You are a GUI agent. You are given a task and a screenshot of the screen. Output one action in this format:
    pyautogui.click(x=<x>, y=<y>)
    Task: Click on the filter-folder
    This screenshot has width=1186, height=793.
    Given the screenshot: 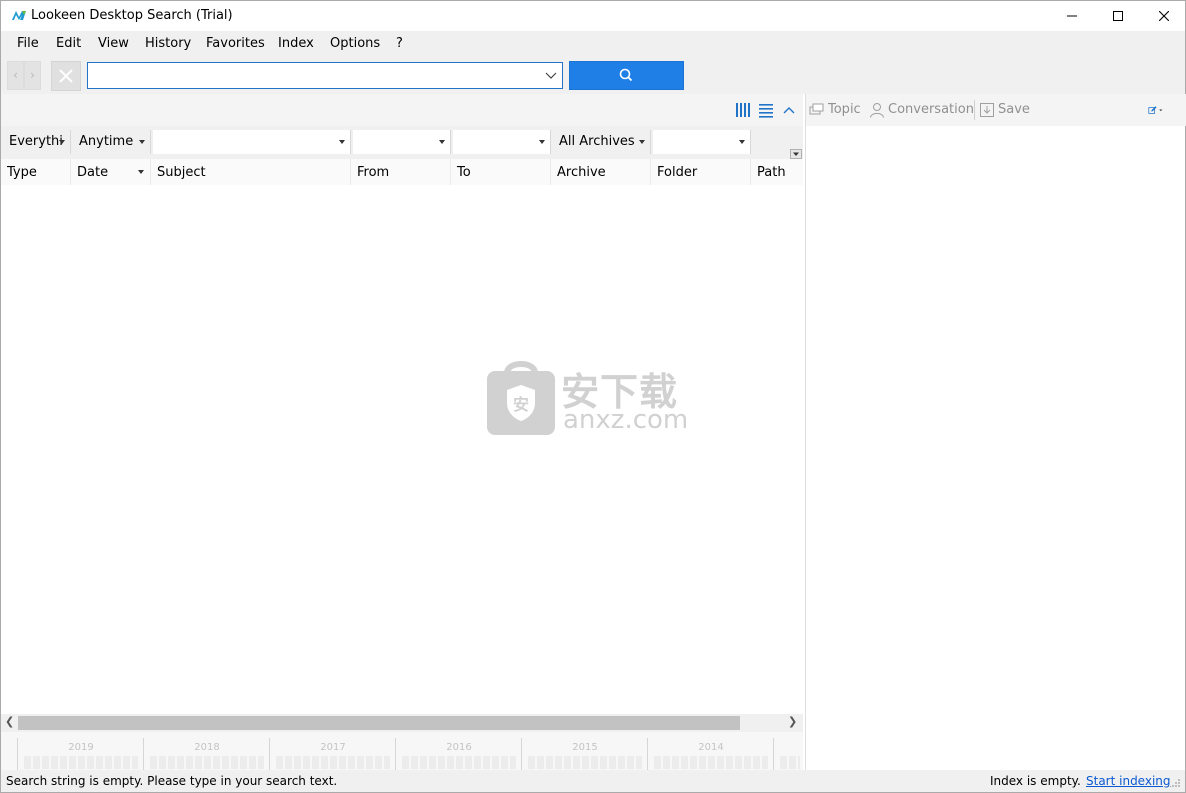 What is the action you would take?
    pyautogui.click(x=702, y=142)
    